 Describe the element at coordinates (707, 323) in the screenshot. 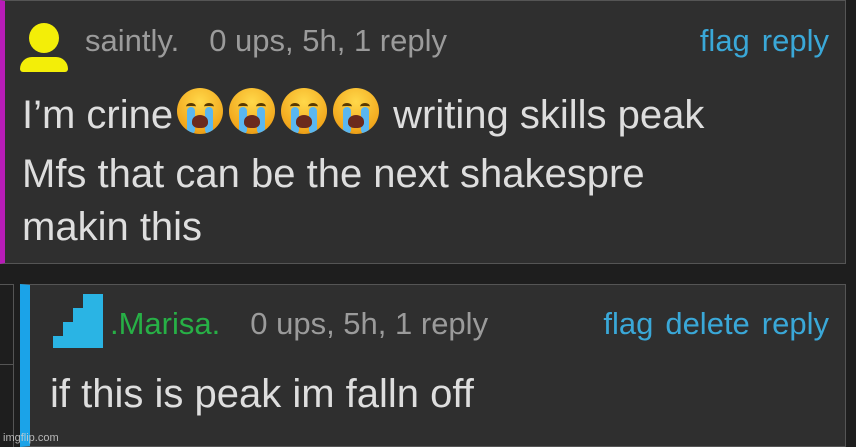

I see `delete-button: delete` at that location.